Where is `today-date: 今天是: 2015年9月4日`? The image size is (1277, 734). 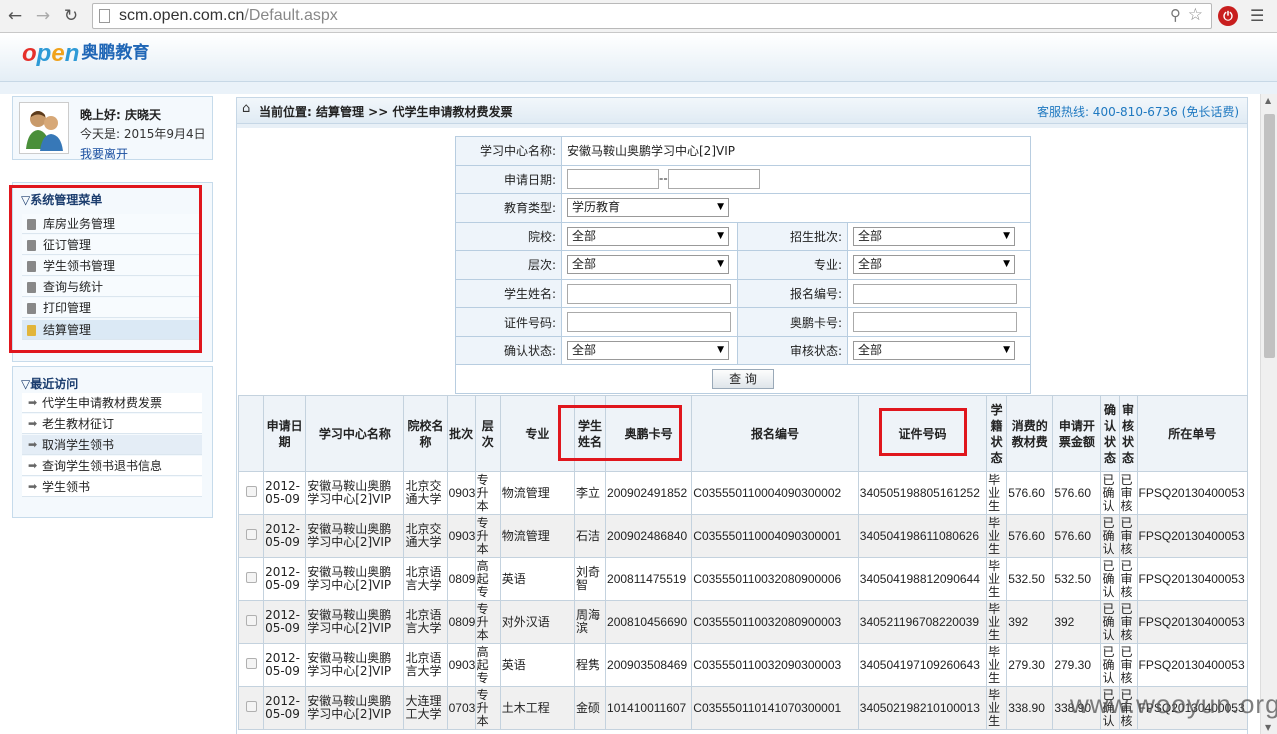 today-date: 今天是: 2015年9月4日 is located at coordinates (143, 134).